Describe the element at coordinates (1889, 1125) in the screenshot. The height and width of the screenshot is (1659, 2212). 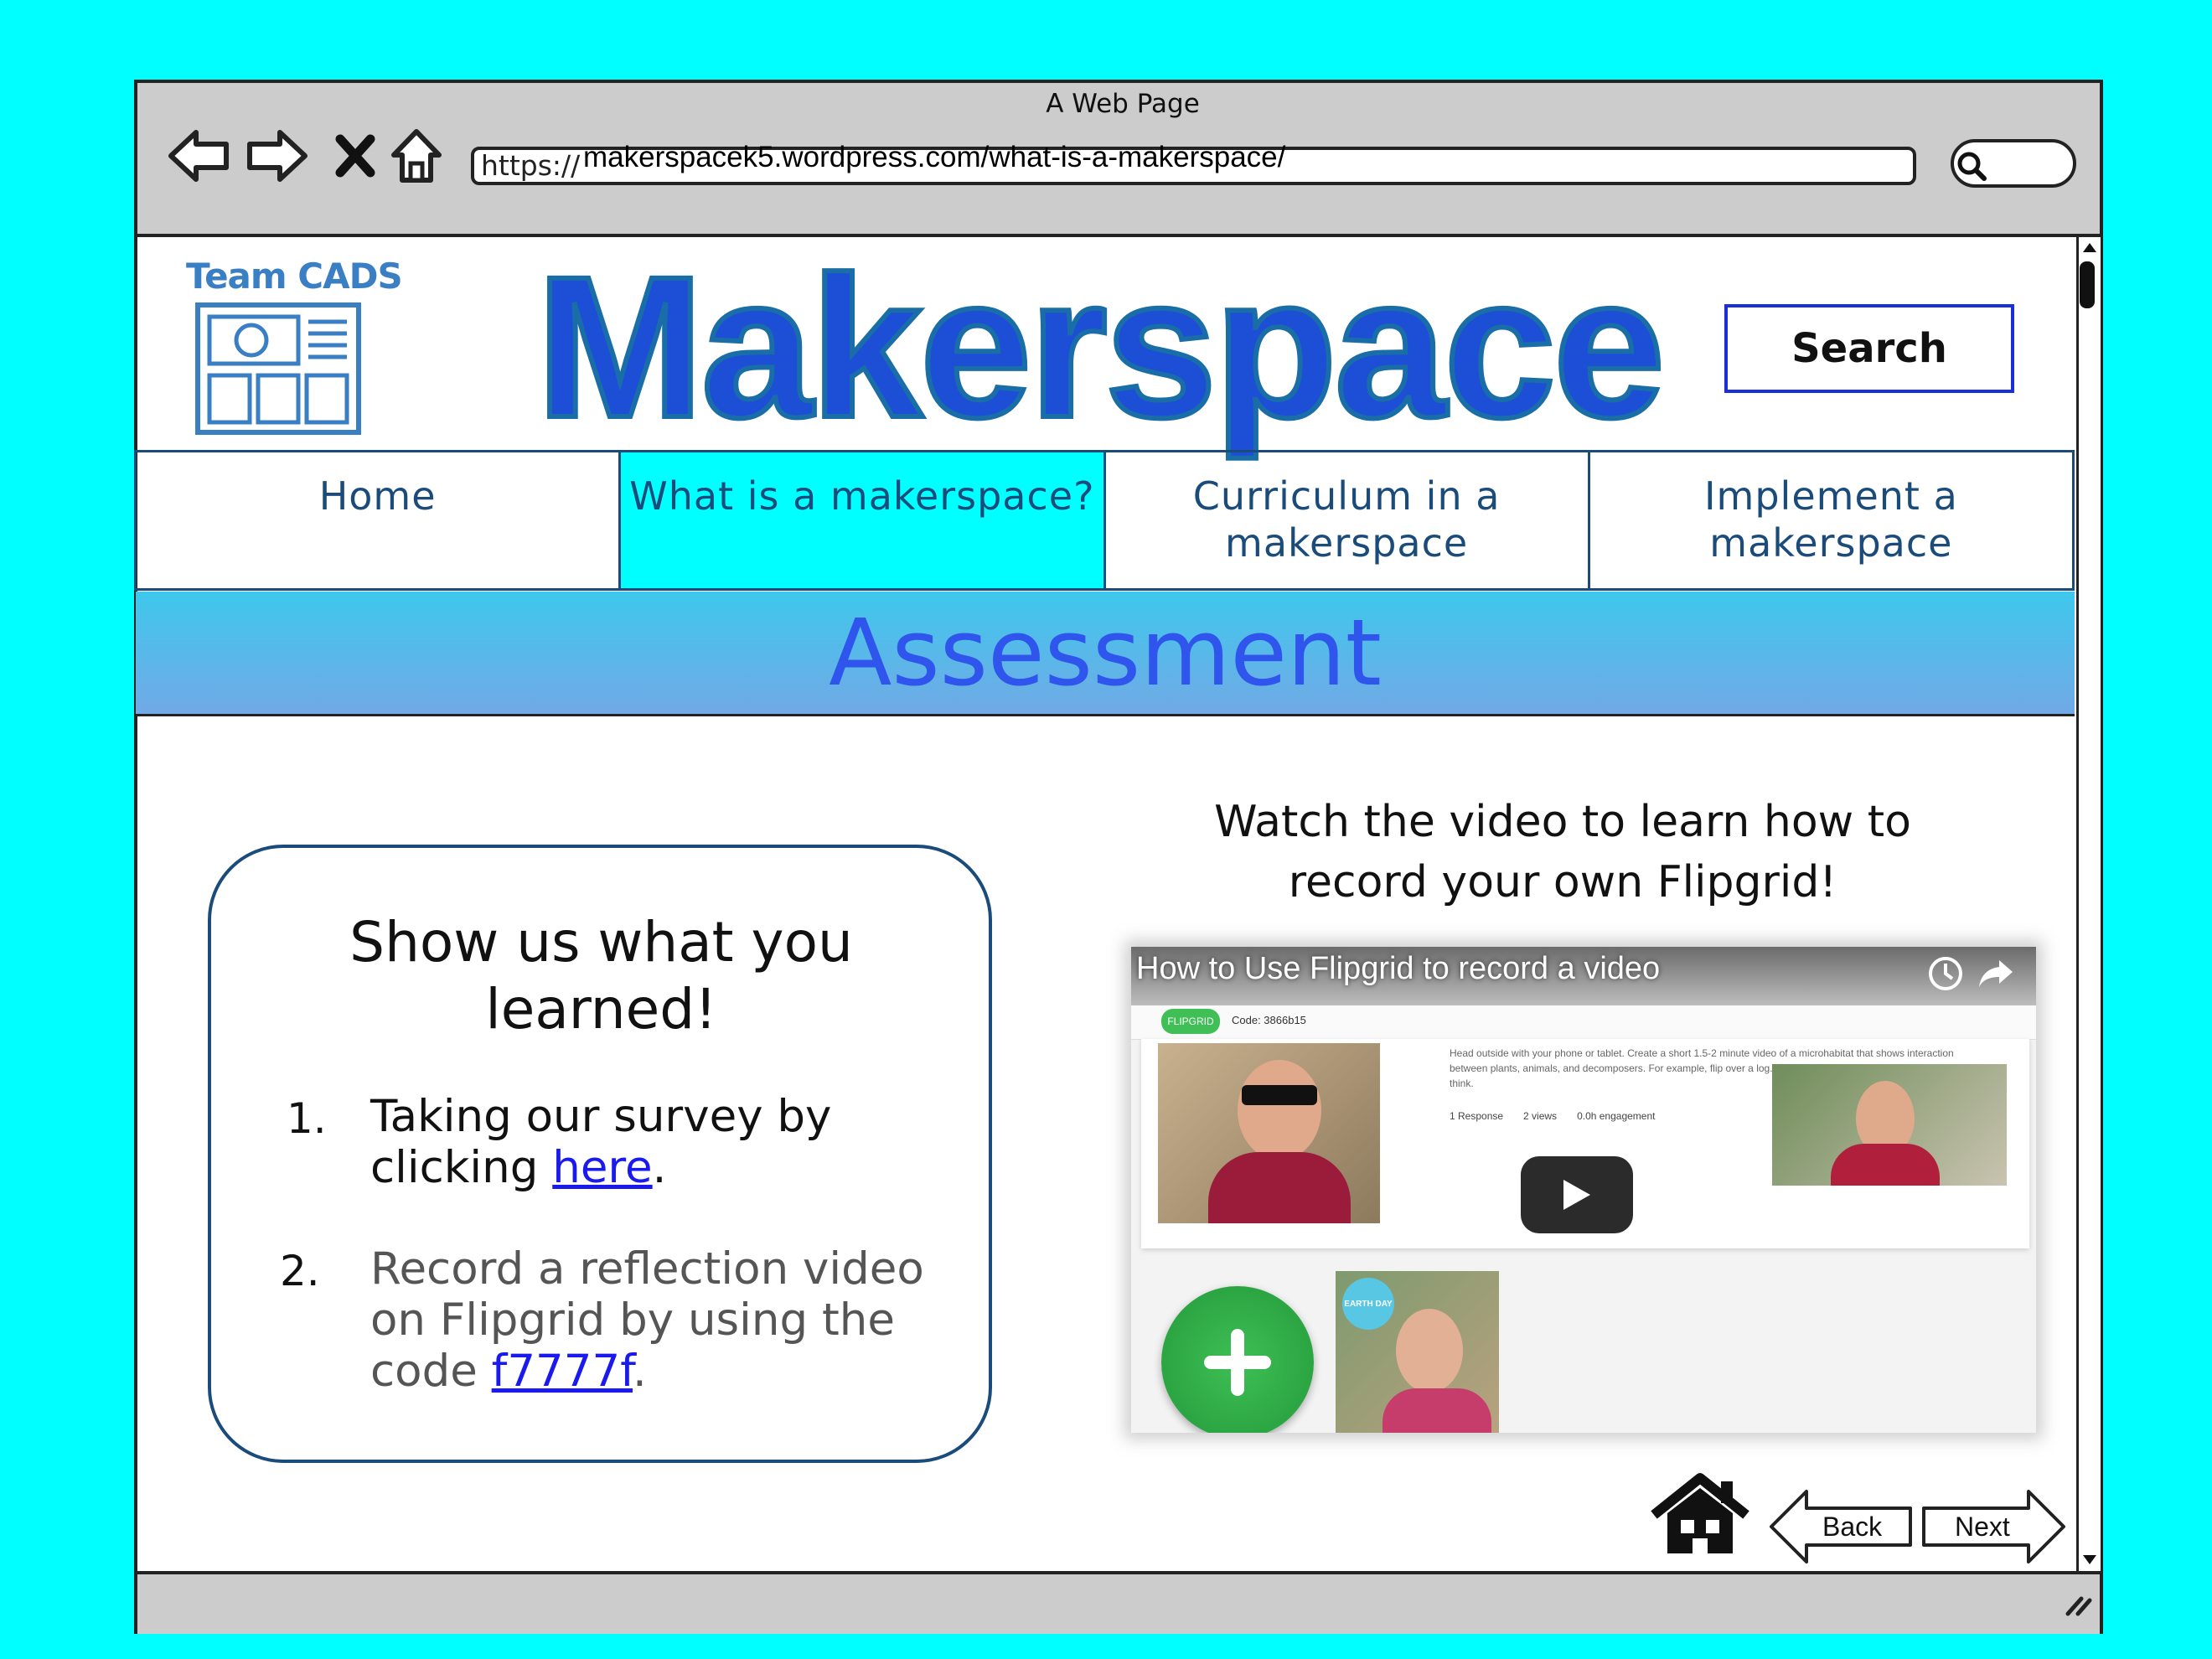
I see `response-thumbnail` at that location.